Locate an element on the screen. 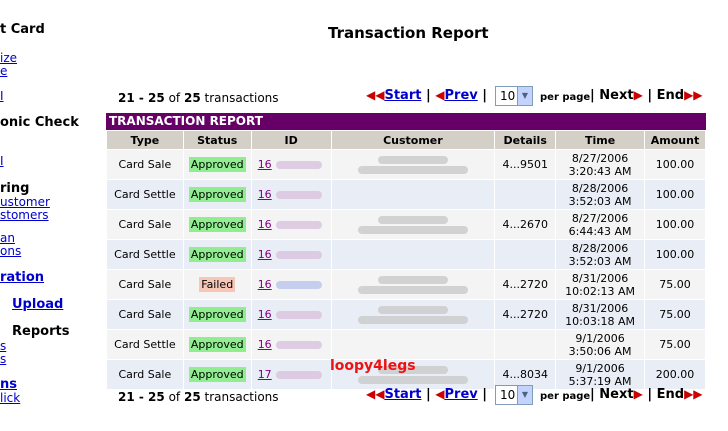 The height and width of the screenshot is (431, 728). sidebar-heading-card: t Card is located at coordinates (22, 29).